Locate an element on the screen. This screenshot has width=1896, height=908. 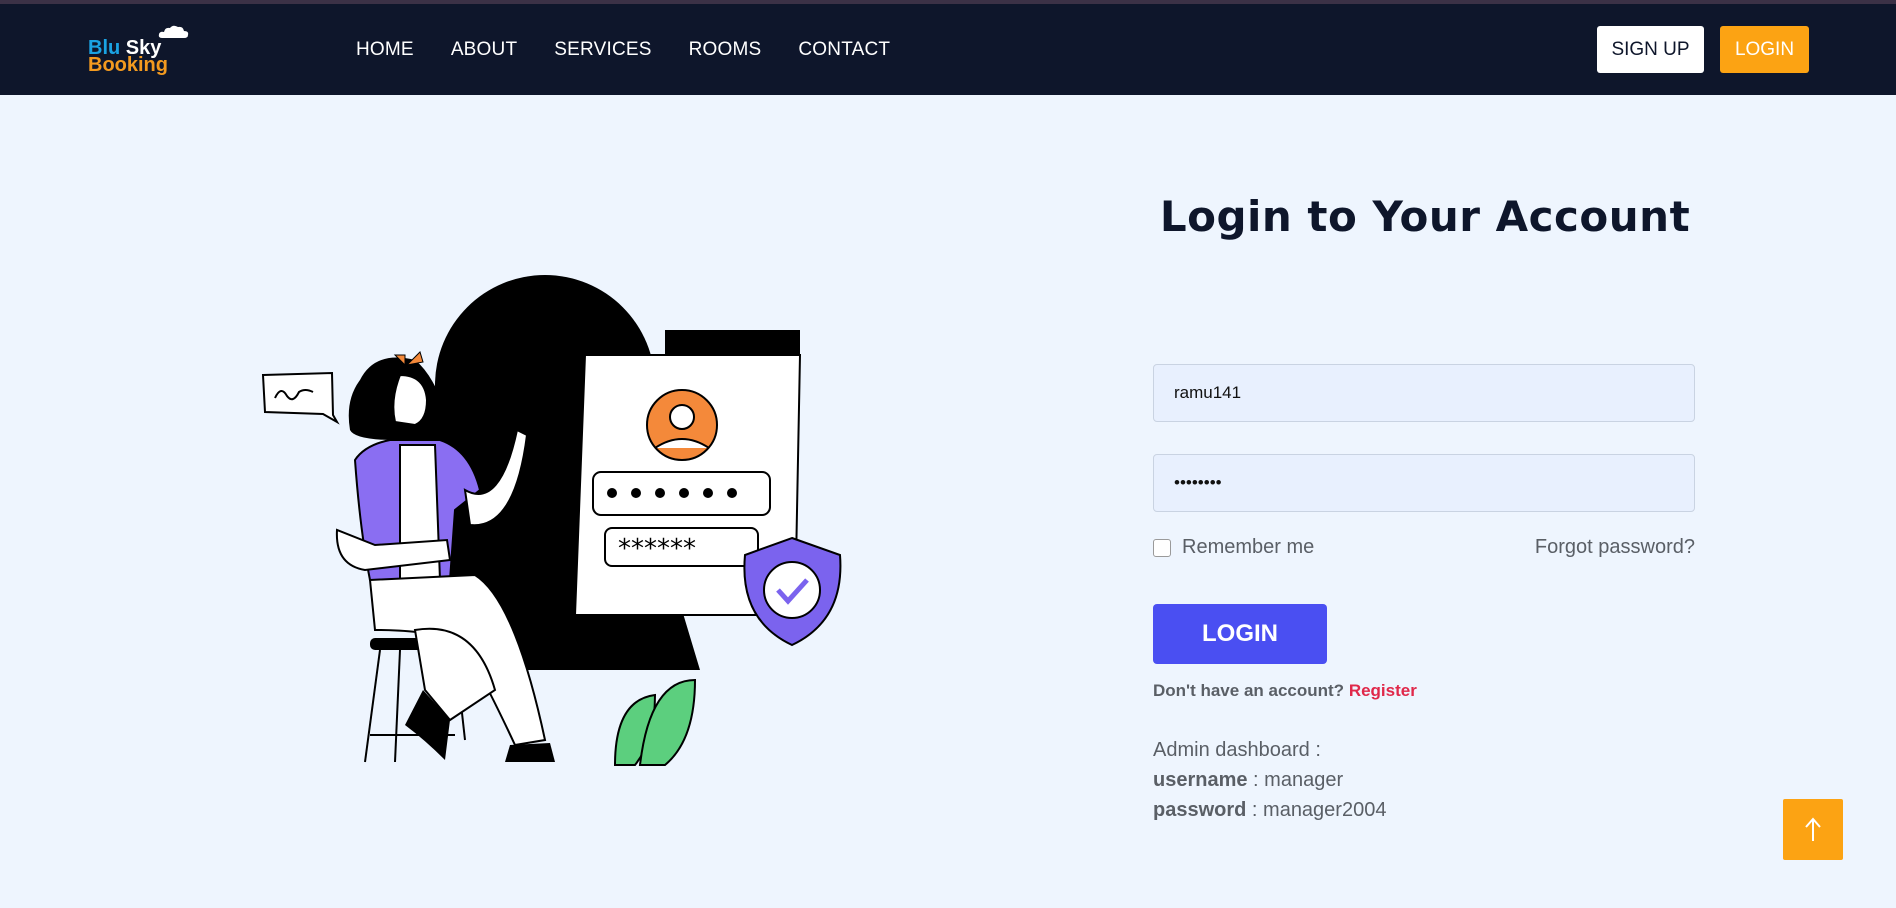
remember-label: Remember me is located at coordinates (1248, 547).